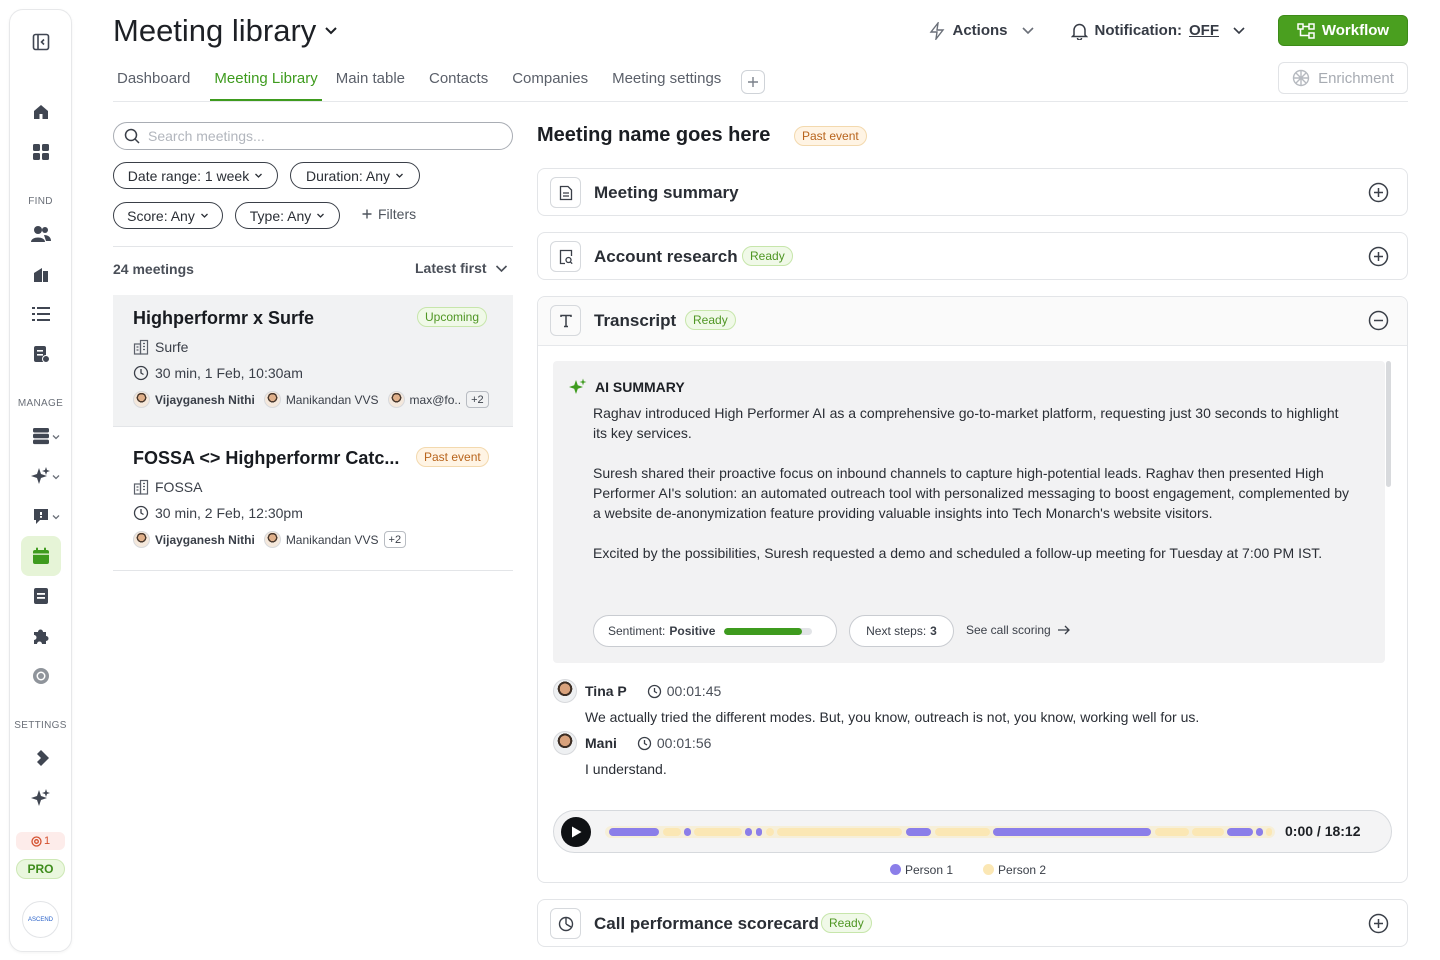 The width and height of the screenshot is (1440, 960). Describe the element at coordinates (41, 676) in the screenshot. I see `chrome-icon` at that location.